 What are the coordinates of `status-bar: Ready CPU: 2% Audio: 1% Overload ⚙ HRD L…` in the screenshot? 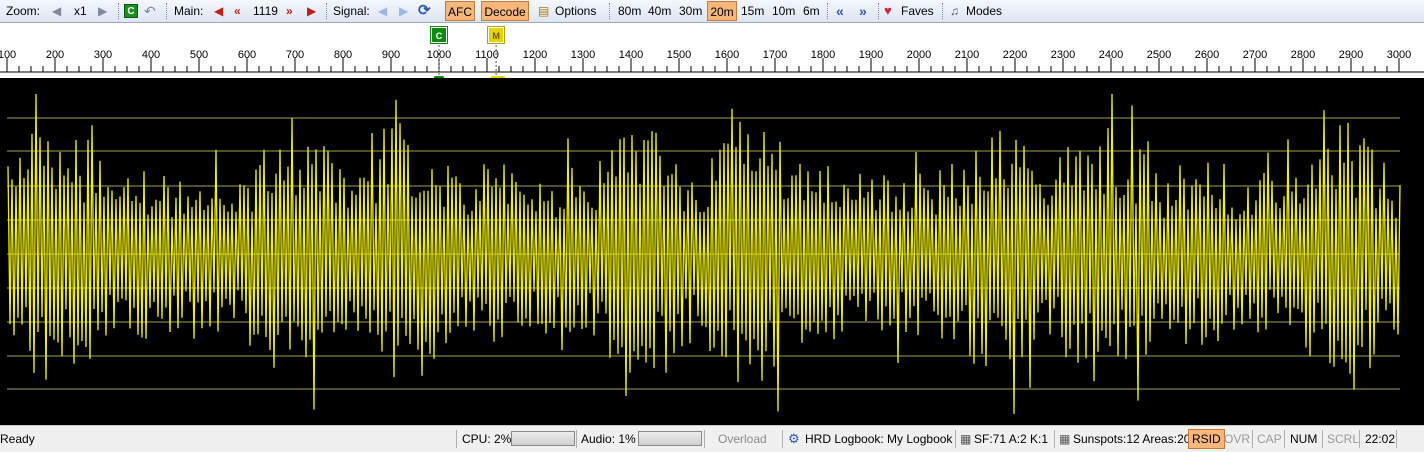 It's located at (712, 438).